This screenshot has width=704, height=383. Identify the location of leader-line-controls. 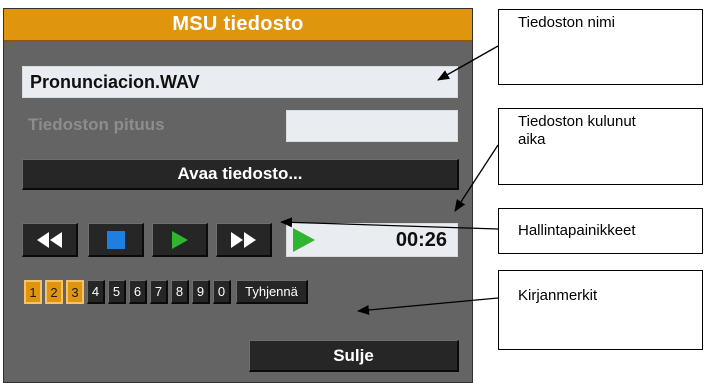
(389, 223).